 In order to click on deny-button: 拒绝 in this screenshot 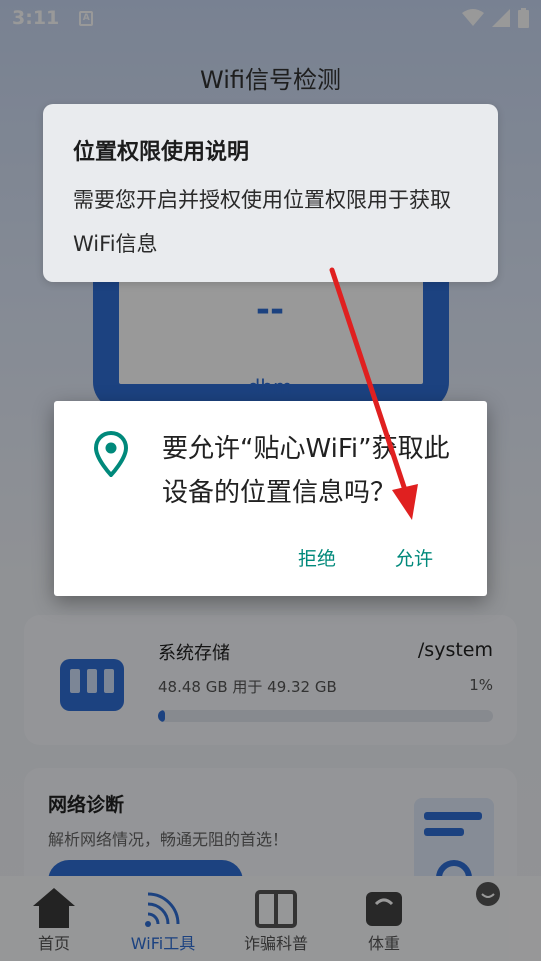, I will do `click(317, 557)`.